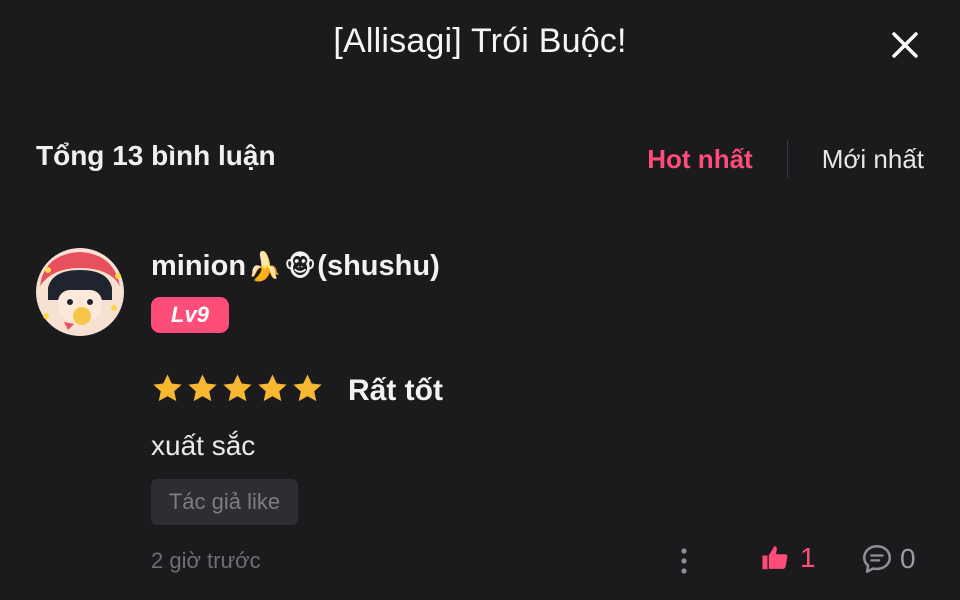  What do you see at coordinates (156, 155) in the screenshot?
I see `comment-count: Tổng 13 bình luận` at bounding box center [156, 155].